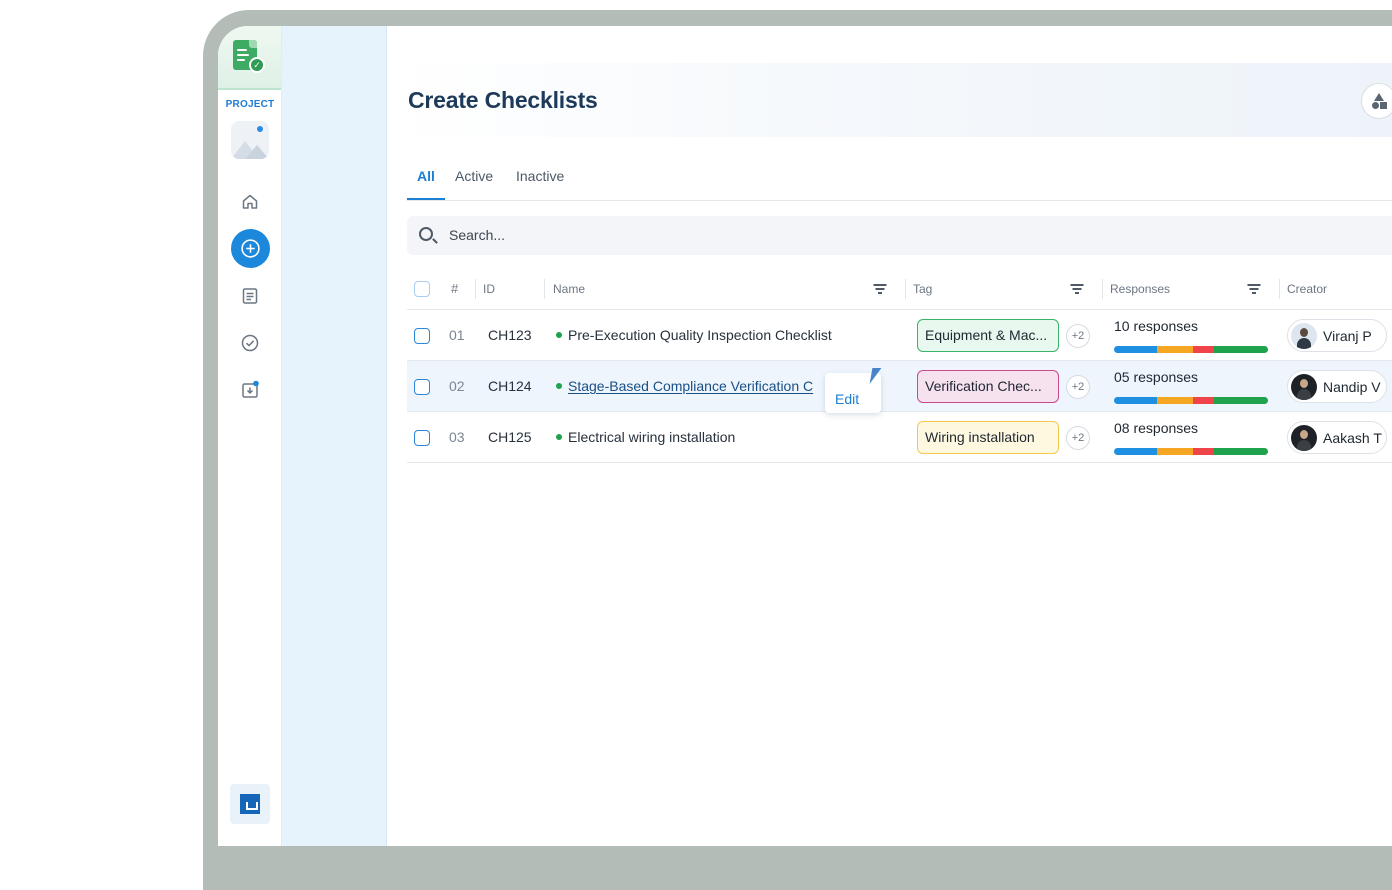 The image size is (1392, 890). What do you see at coordinates (1156, 428) in the screenshot?
I see `responses-count: 08 responses` at bounding box center [1156, 428].